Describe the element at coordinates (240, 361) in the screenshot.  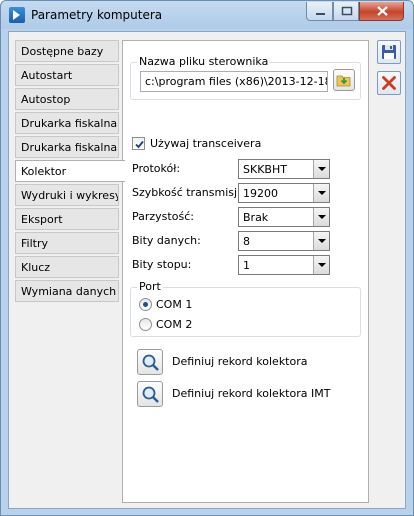
I see `define-record-label: Definiuj rekord kolektora` at that location.